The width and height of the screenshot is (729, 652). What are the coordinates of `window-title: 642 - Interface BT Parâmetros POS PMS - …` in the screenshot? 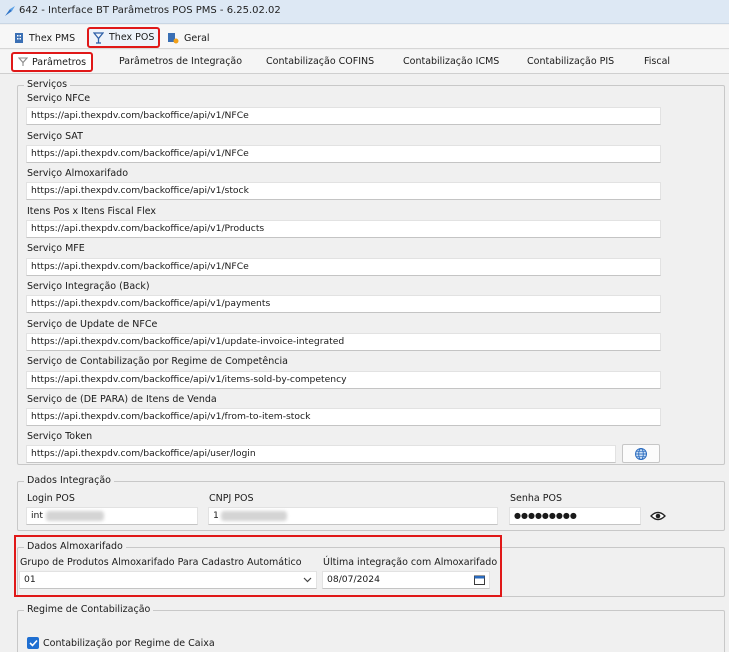 It's located at (150, 10).